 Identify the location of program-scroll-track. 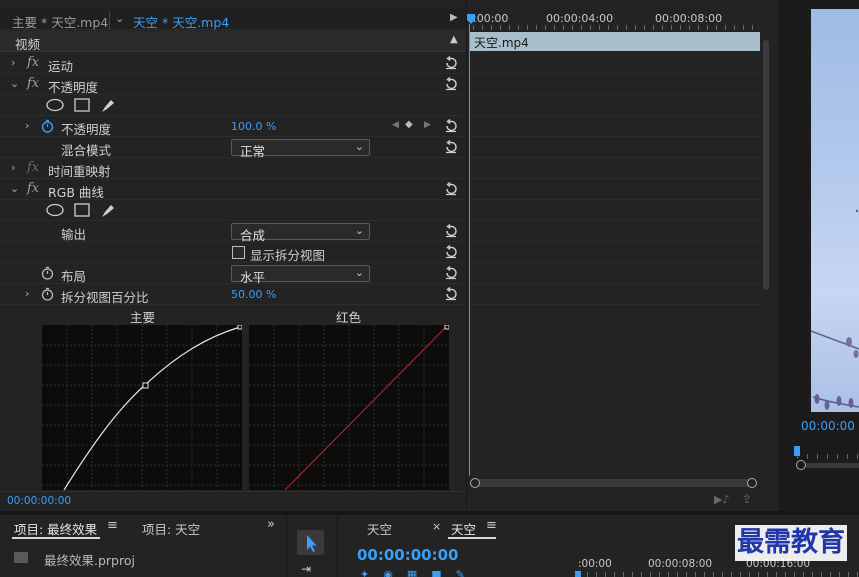
(832, 465).